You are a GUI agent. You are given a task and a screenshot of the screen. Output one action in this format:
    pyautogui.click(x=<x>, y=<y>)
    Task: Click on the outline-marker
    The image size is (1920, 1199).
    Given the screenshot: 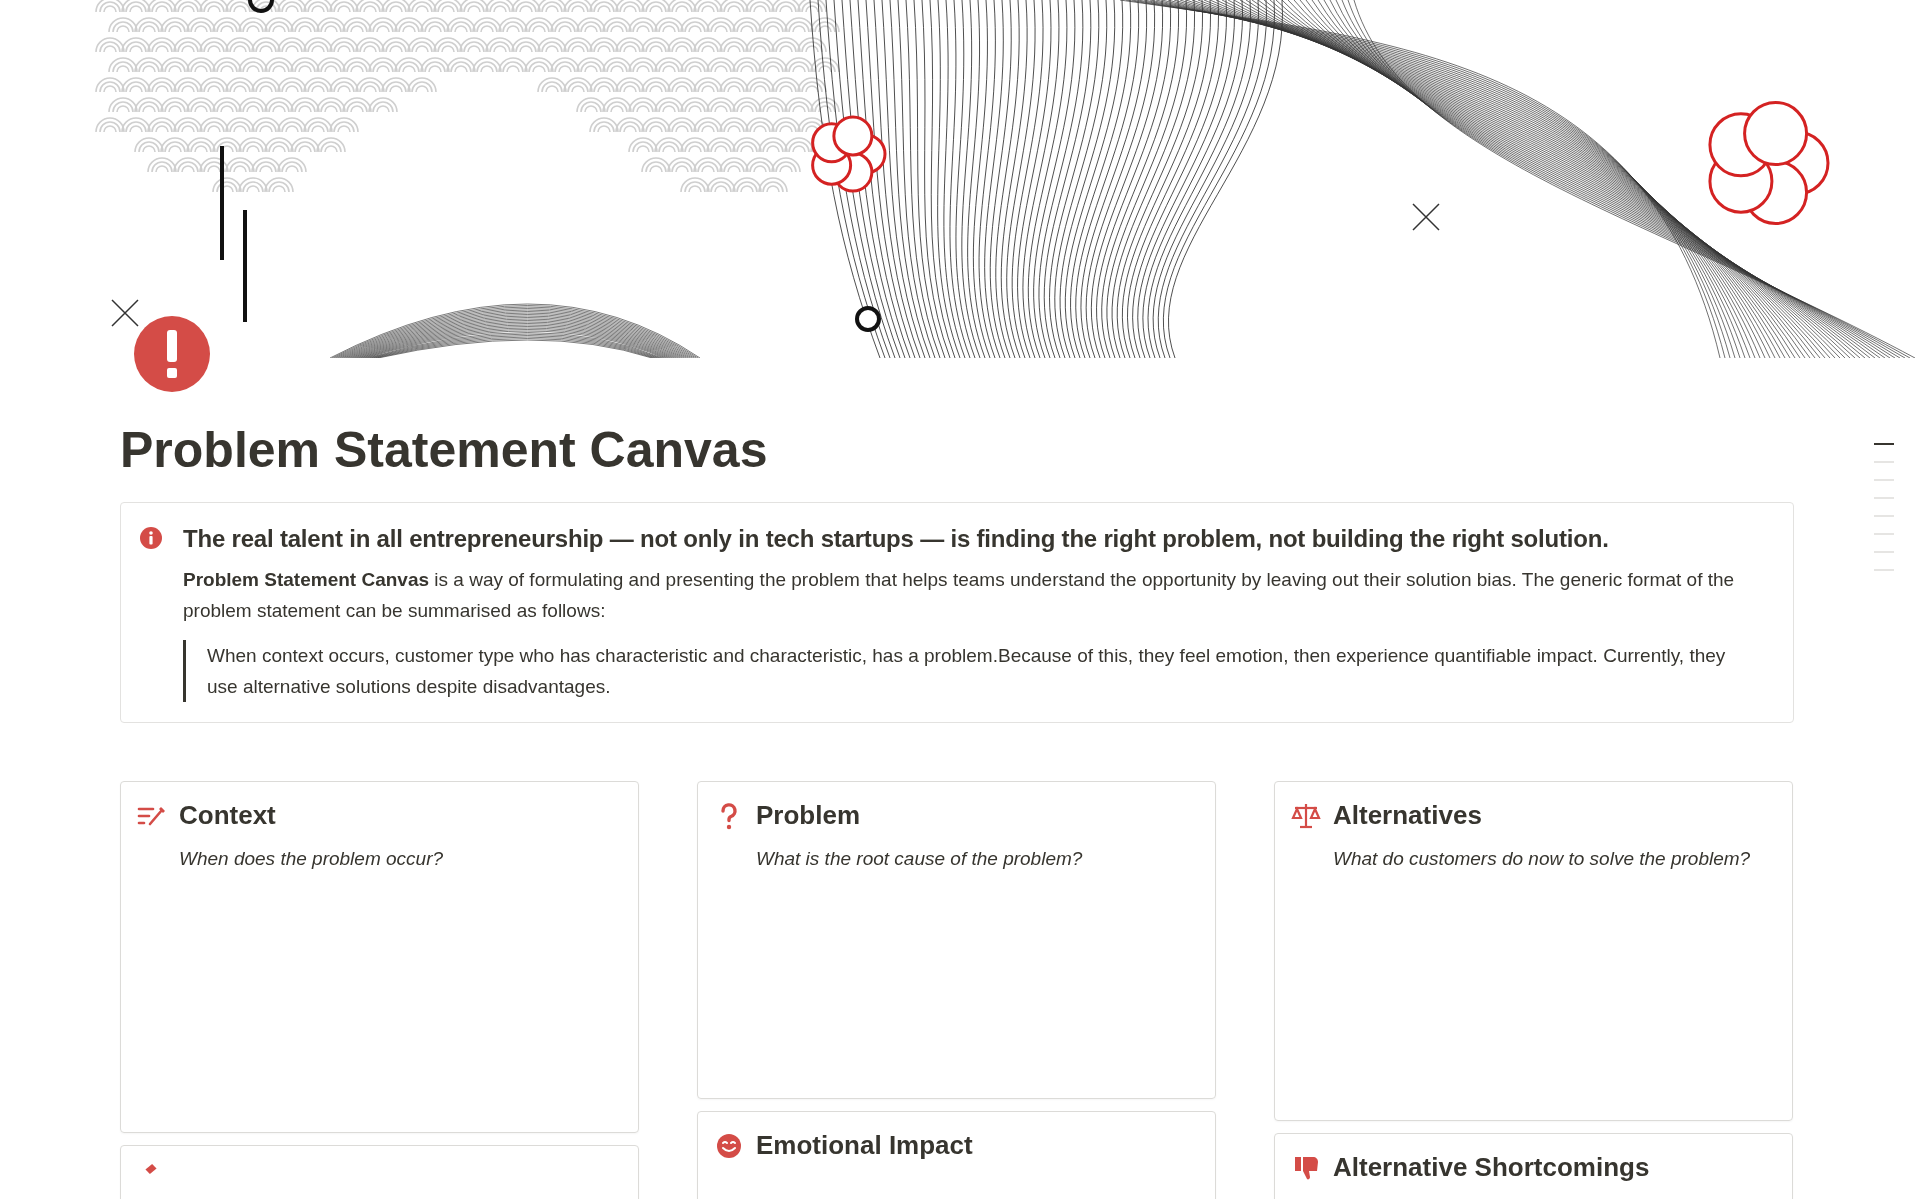 What is the action you would take?
    pyautogui.click(x=1884, y=444)
    